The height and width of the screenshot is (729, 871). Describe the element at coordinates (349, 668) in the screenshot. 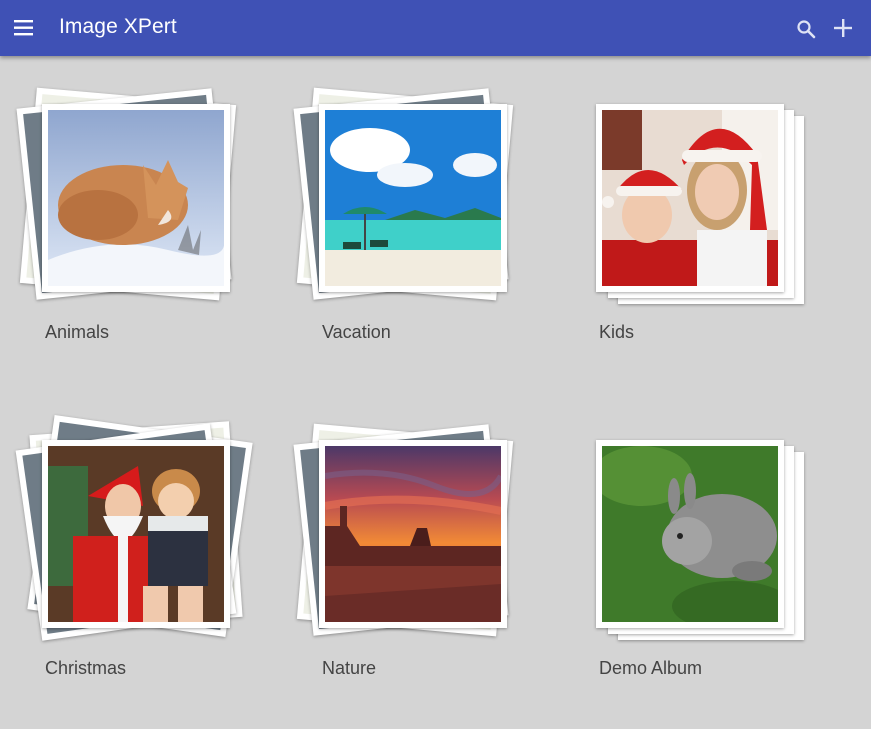

I see `album-label: Nature` at that location.